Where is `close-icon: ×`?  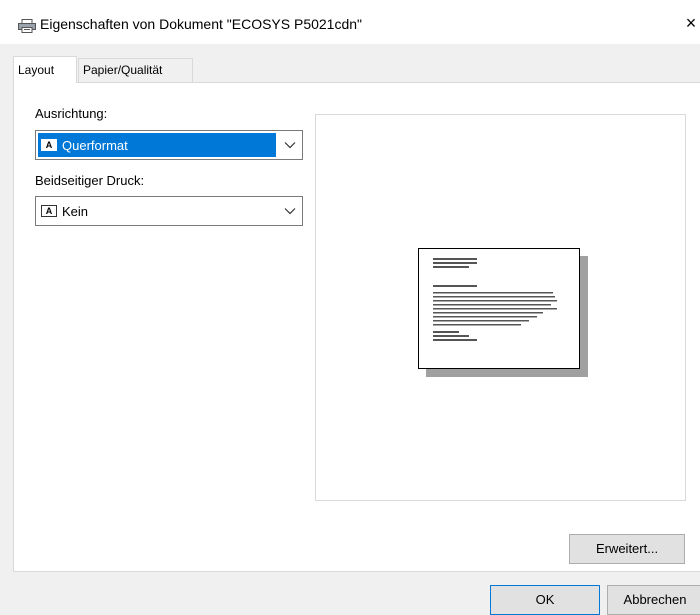 close-icon: × is located at coordinates (691, 23).